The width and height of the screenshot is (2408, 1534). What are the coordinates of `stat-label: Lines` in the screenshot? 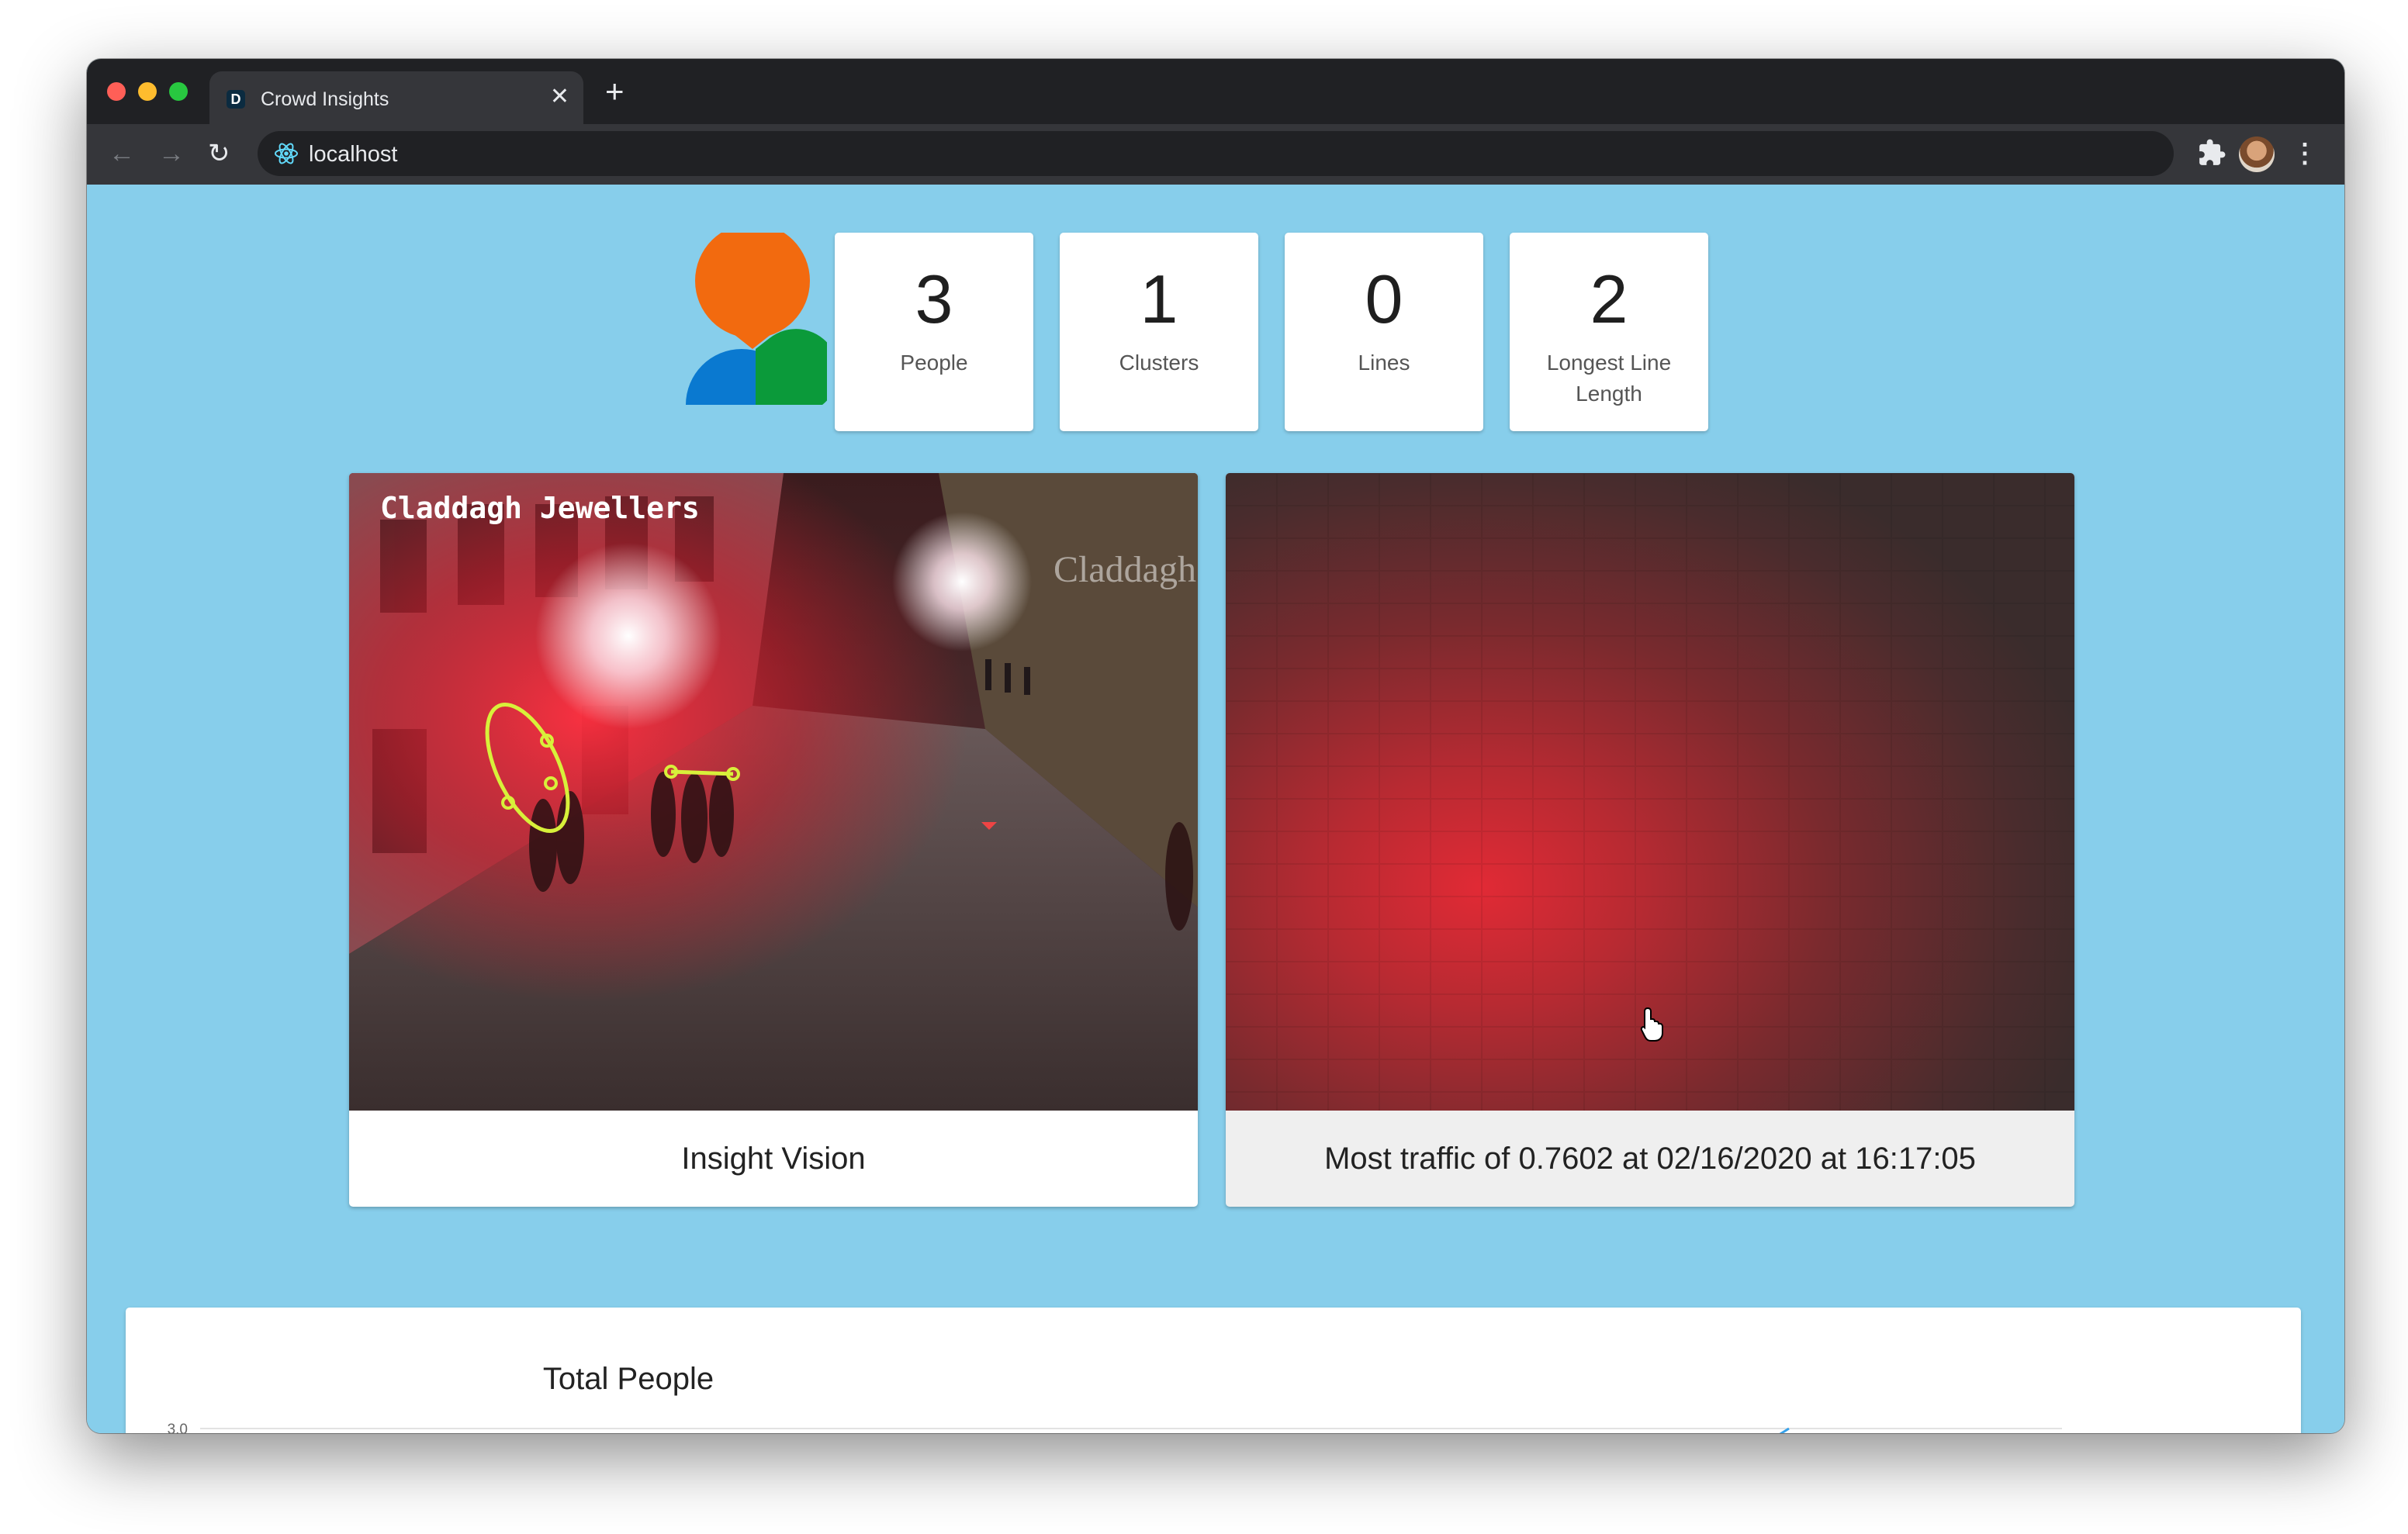 It's located at (1384, 363).